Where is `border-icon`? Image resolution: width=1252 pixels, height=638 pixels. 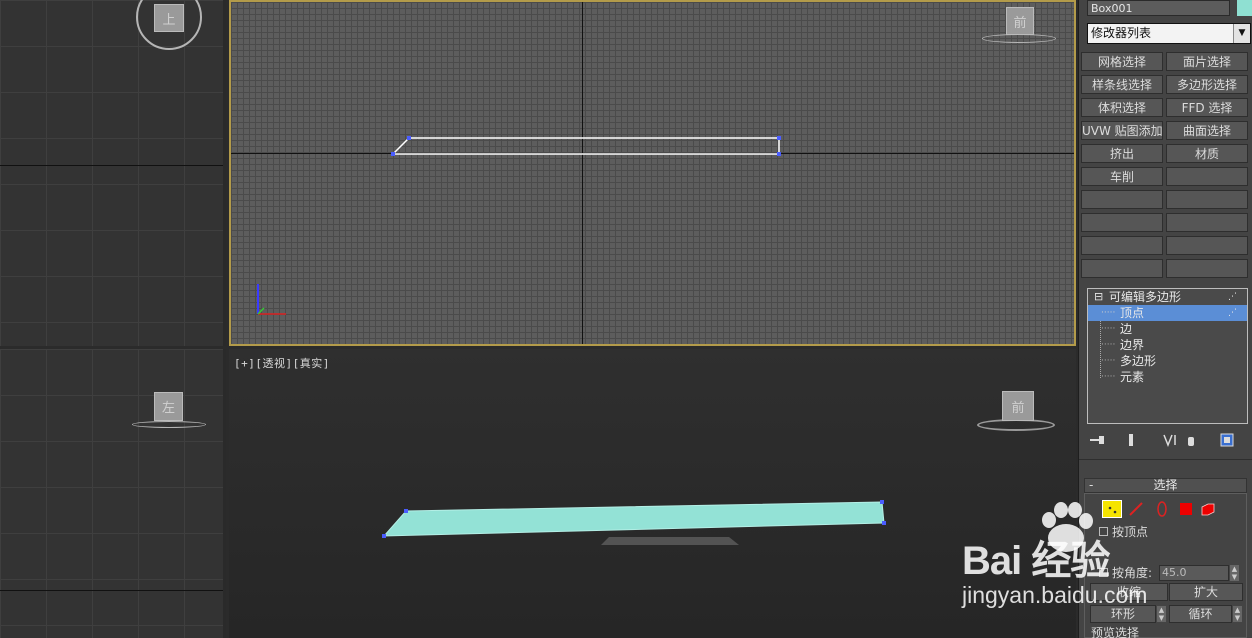
border-icon is located at coordinates (1162, 509).